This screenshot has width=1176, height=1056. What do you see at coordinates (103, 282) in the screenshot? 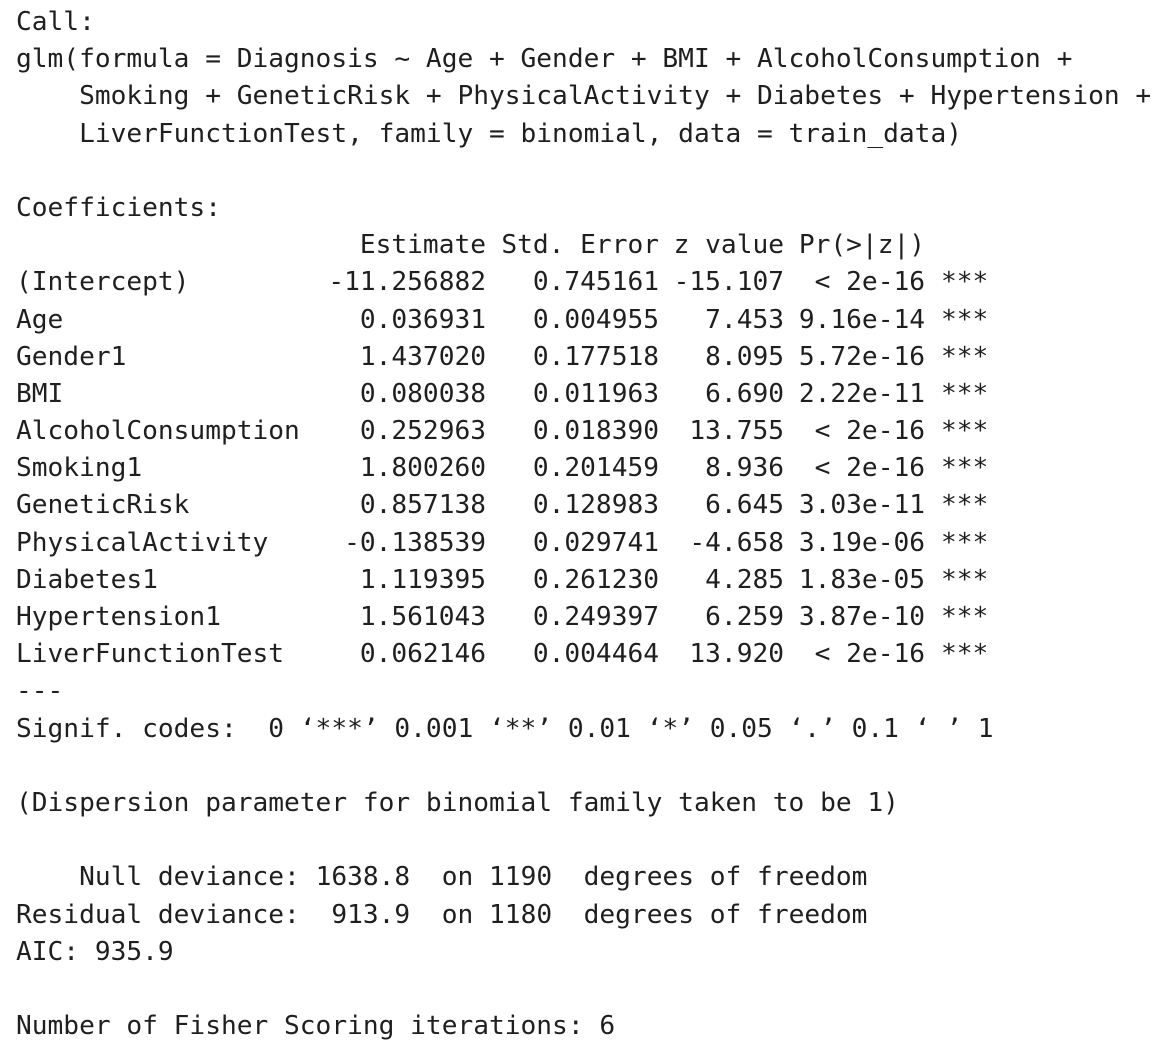
I see `coef-name: (Intercept)` at bounding box center [103, 282].